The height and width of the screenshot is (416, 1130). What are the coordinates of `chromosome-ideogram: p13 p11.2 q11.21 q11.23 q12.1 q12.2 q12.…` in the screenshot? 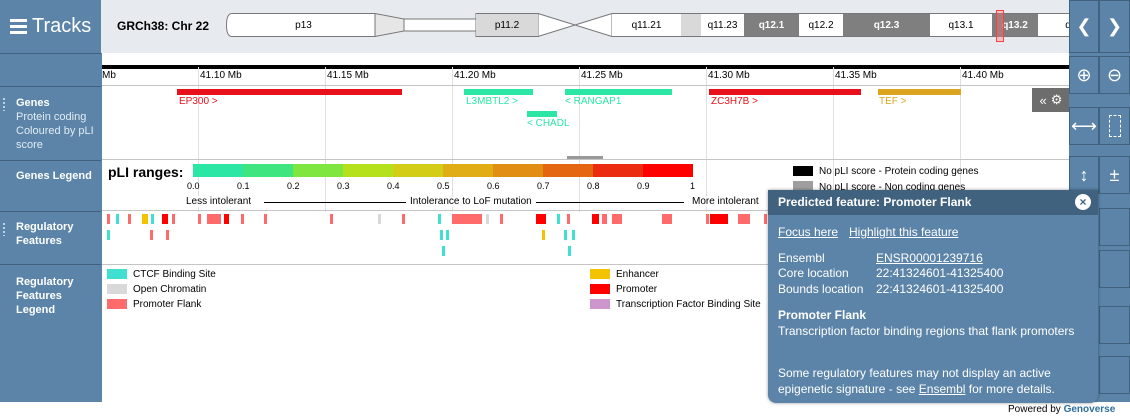 It's located at (638, 25).